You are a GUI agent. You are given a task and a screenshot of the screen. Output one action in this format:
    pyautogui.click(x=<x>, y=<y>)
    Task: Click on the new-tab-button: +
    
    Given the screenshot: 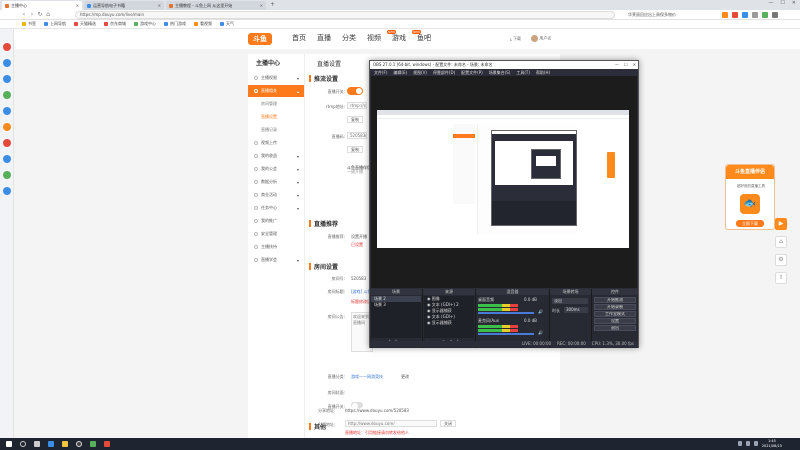 What is the action you would take?
    pyautogui.click(x=272, y=4)
    